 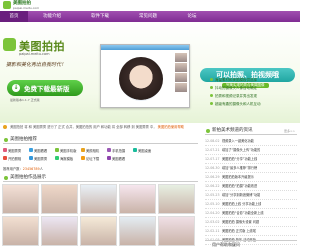 I want to click on news-item: 12-03-02 美图拍拍 摄像头设置 问题, so click(x=251, y=222).